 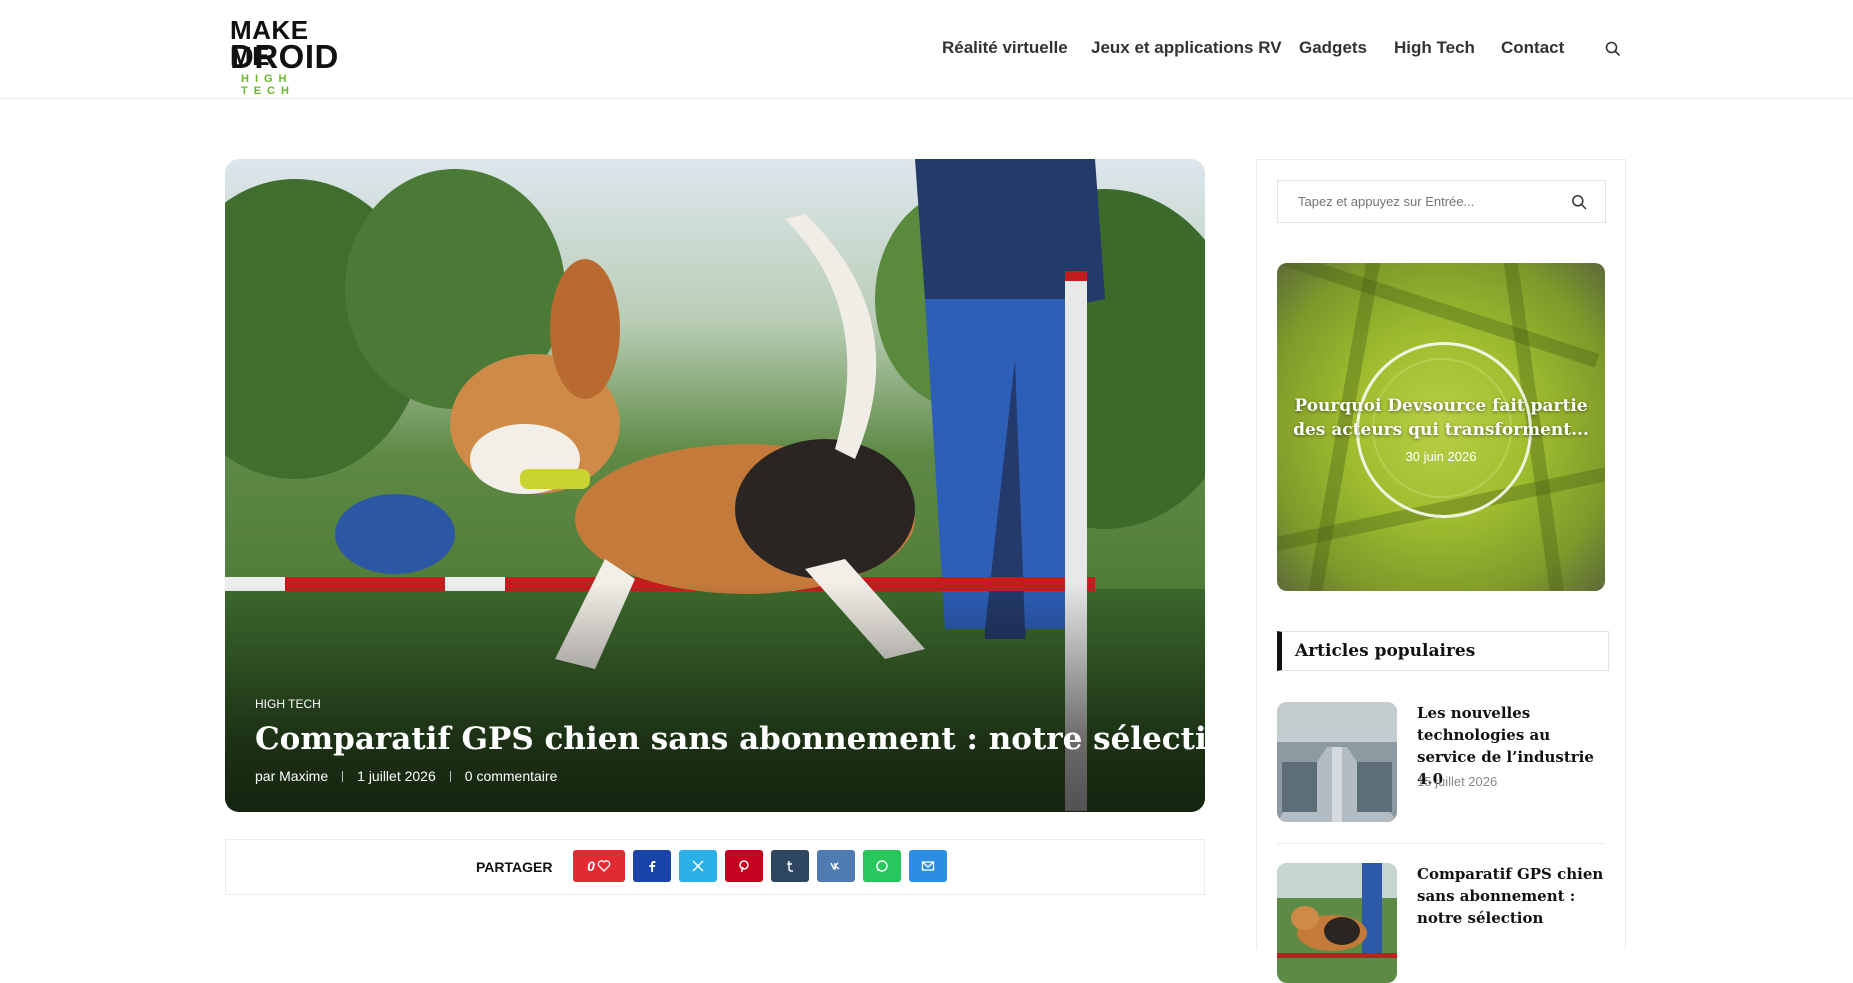 I want to click on featured-post-date: 30 juin 2026, so click(x=1441, y=456).